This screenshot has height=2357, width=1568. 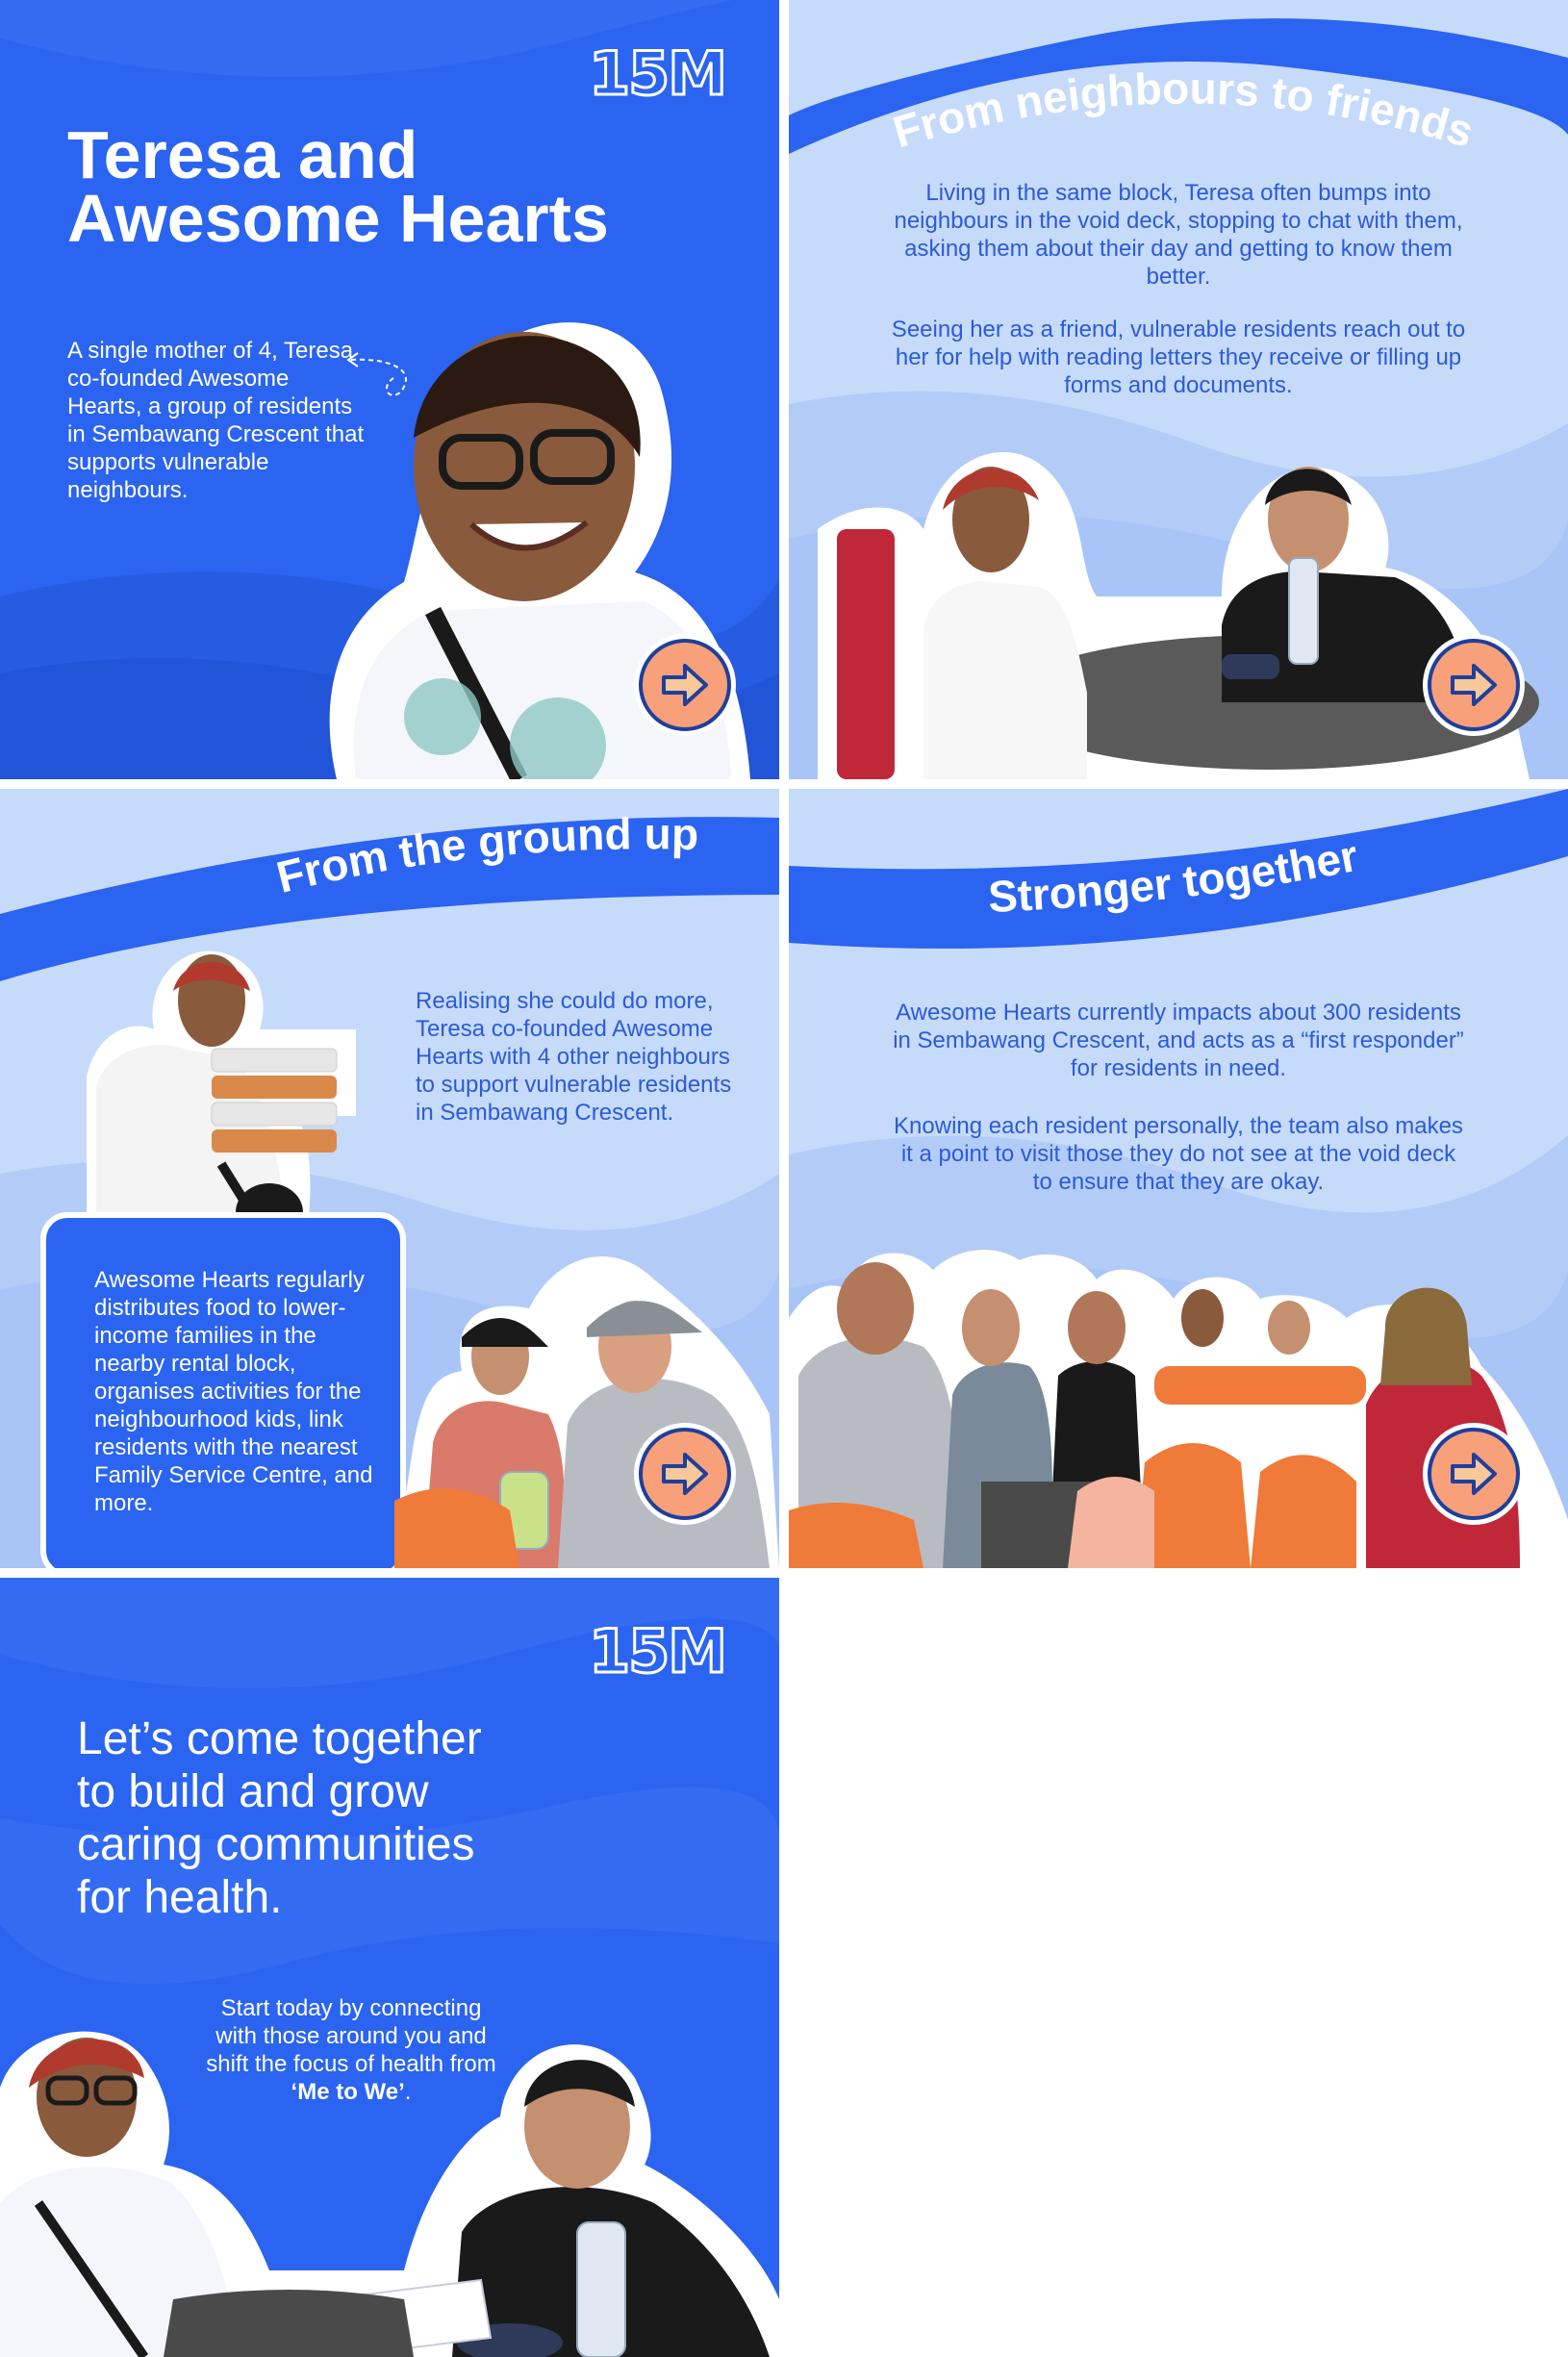 I want to click on svg-text: From neighbours to friends, so click(x=1183, y=110).